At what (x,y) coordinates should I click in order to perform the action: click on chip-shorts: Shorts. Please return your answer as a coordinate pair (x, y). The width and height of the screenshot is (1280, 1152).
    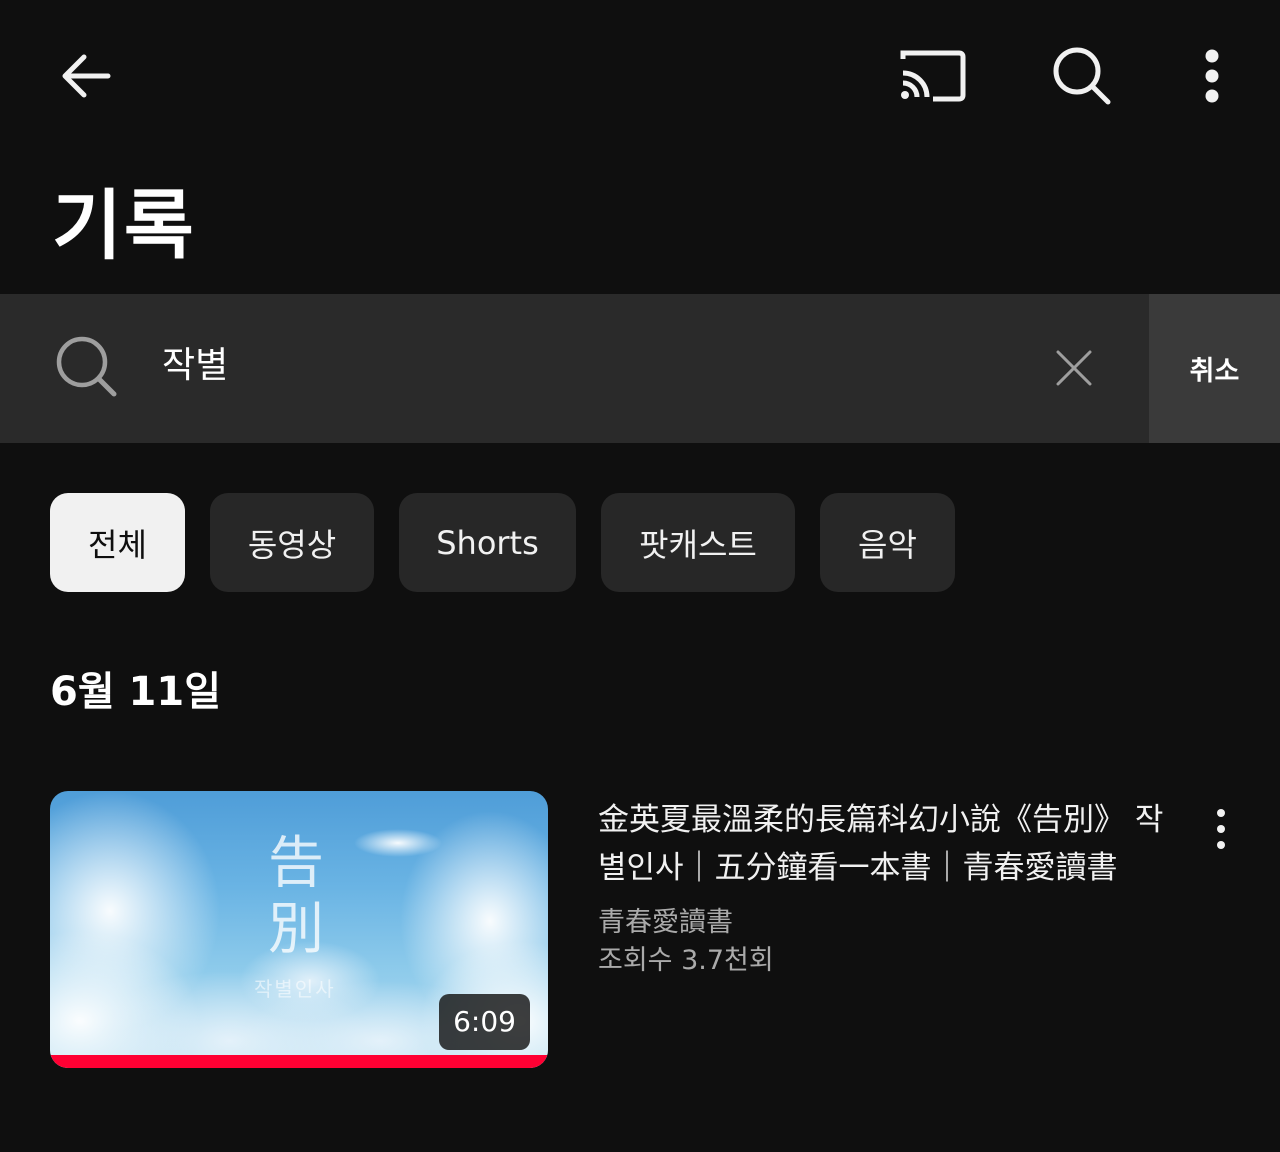
    Looking at the image, I should click on (487, 542).